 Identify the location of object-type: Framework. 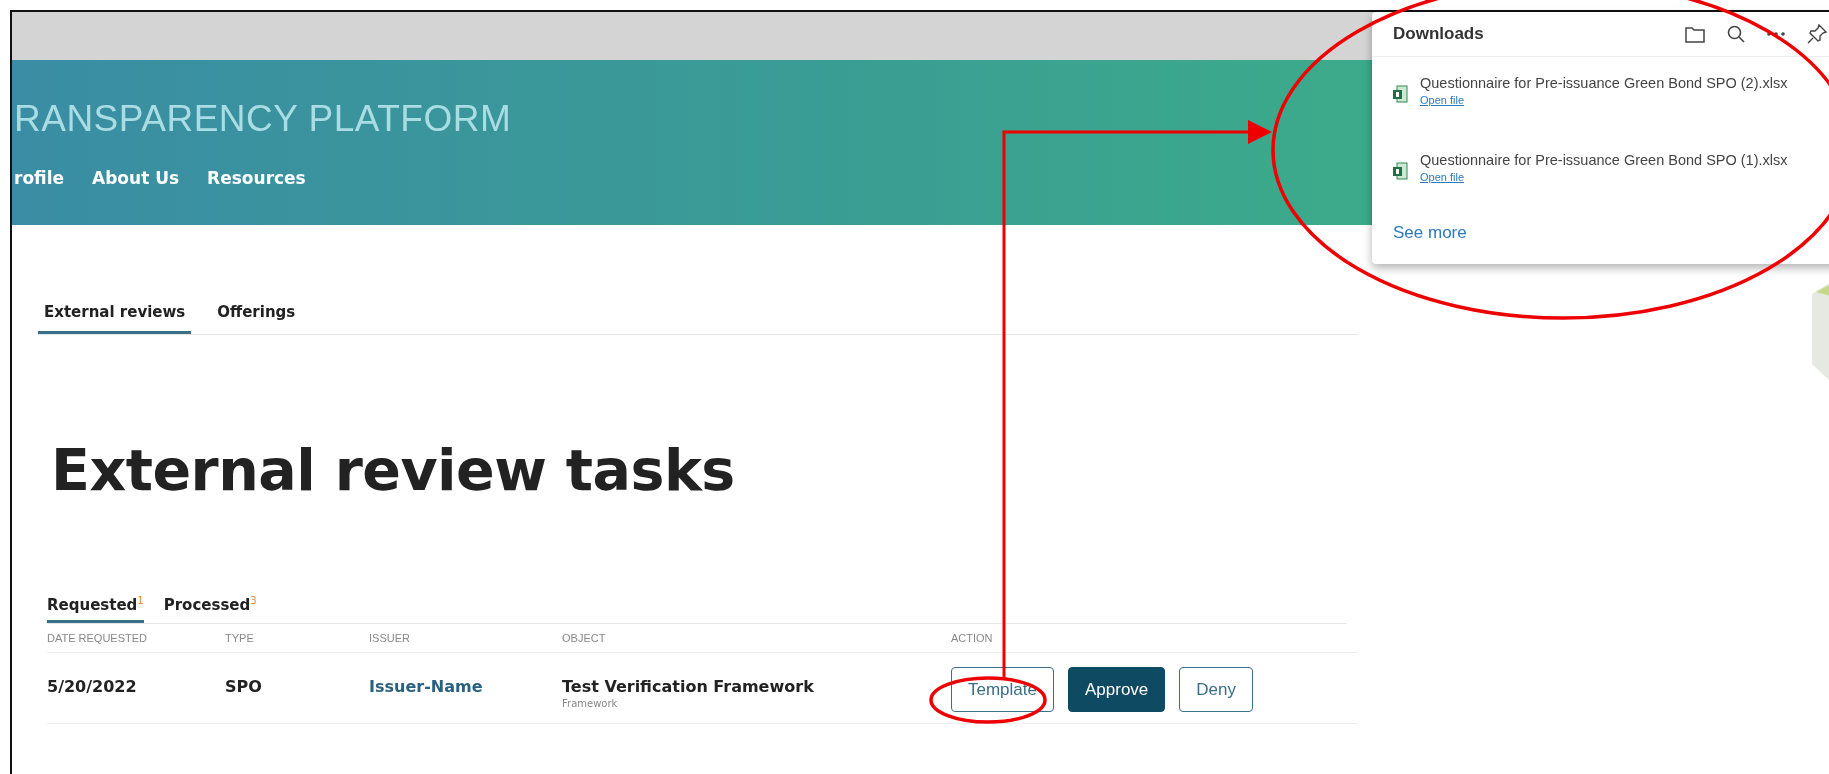
(590, 703).